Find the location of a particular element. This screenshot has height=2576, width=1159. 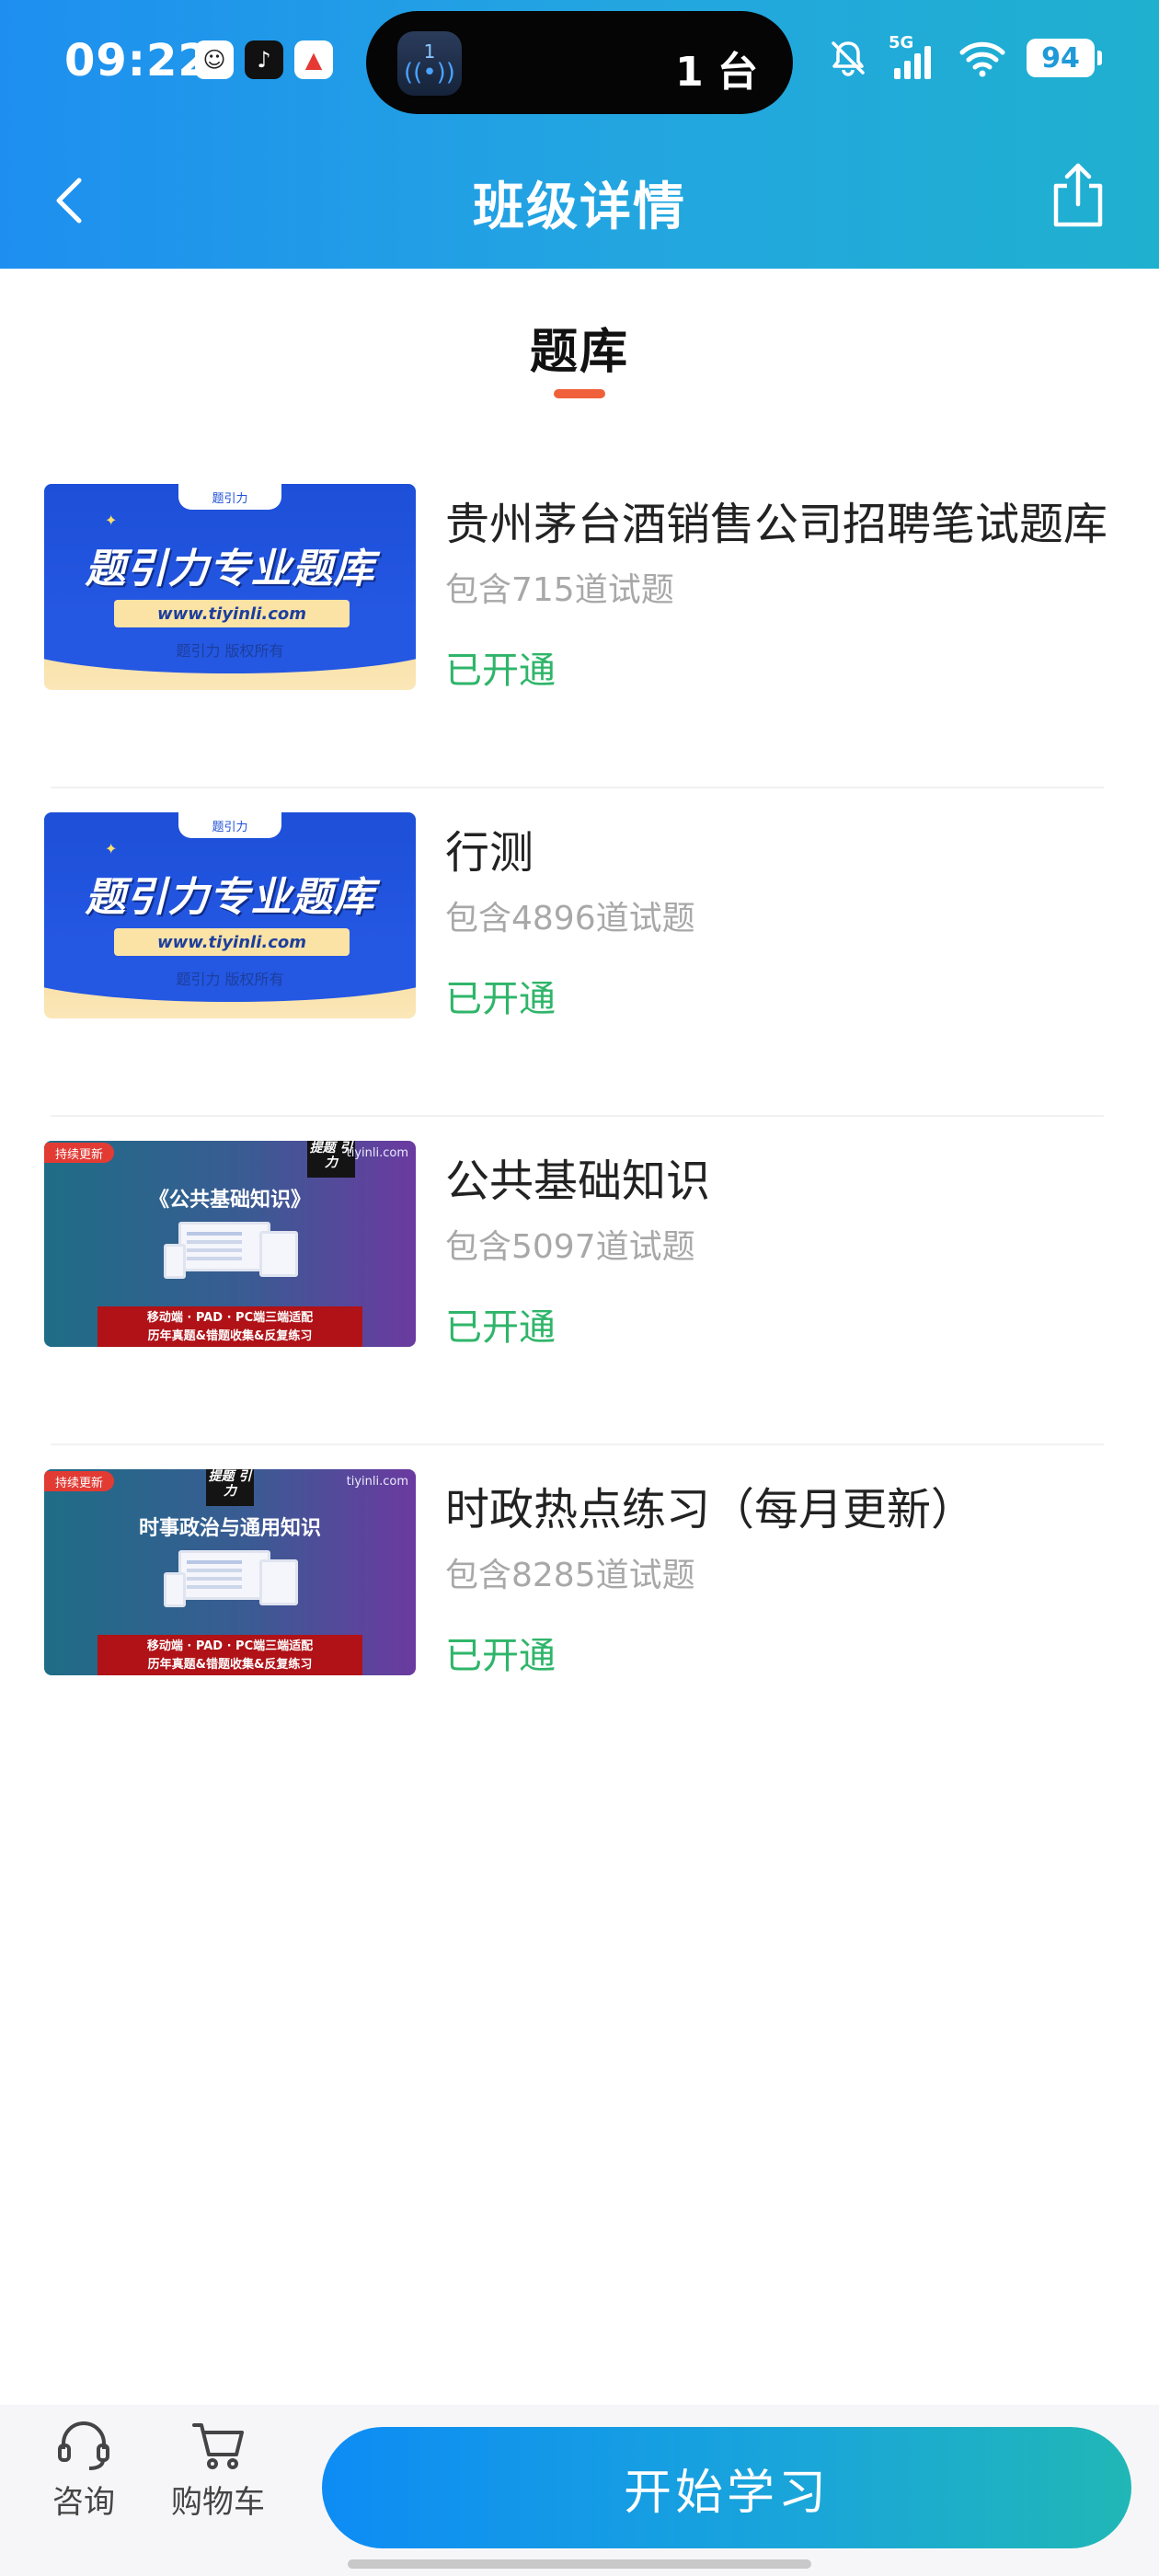

item-count: 包含5097道试题 is located at coordinates (570, 1247).